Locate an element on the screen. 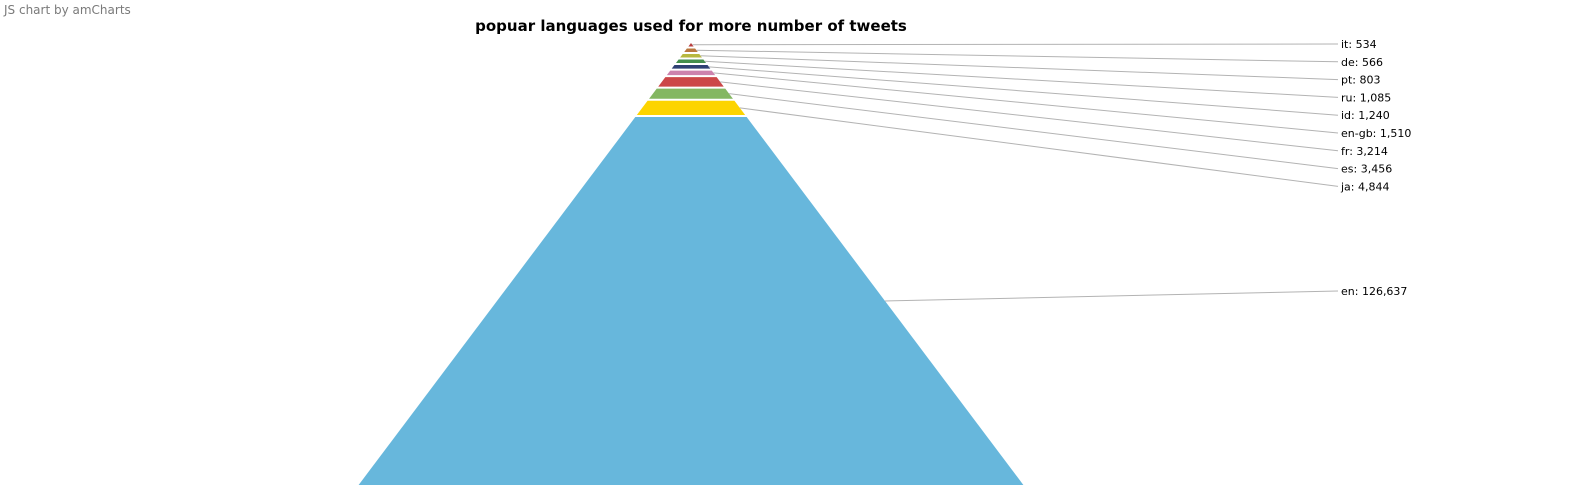 This screenshot has height=500, width=1584. slice-label-en-gb: en-gb: 1,510 is located at coordinates (1376, 133).